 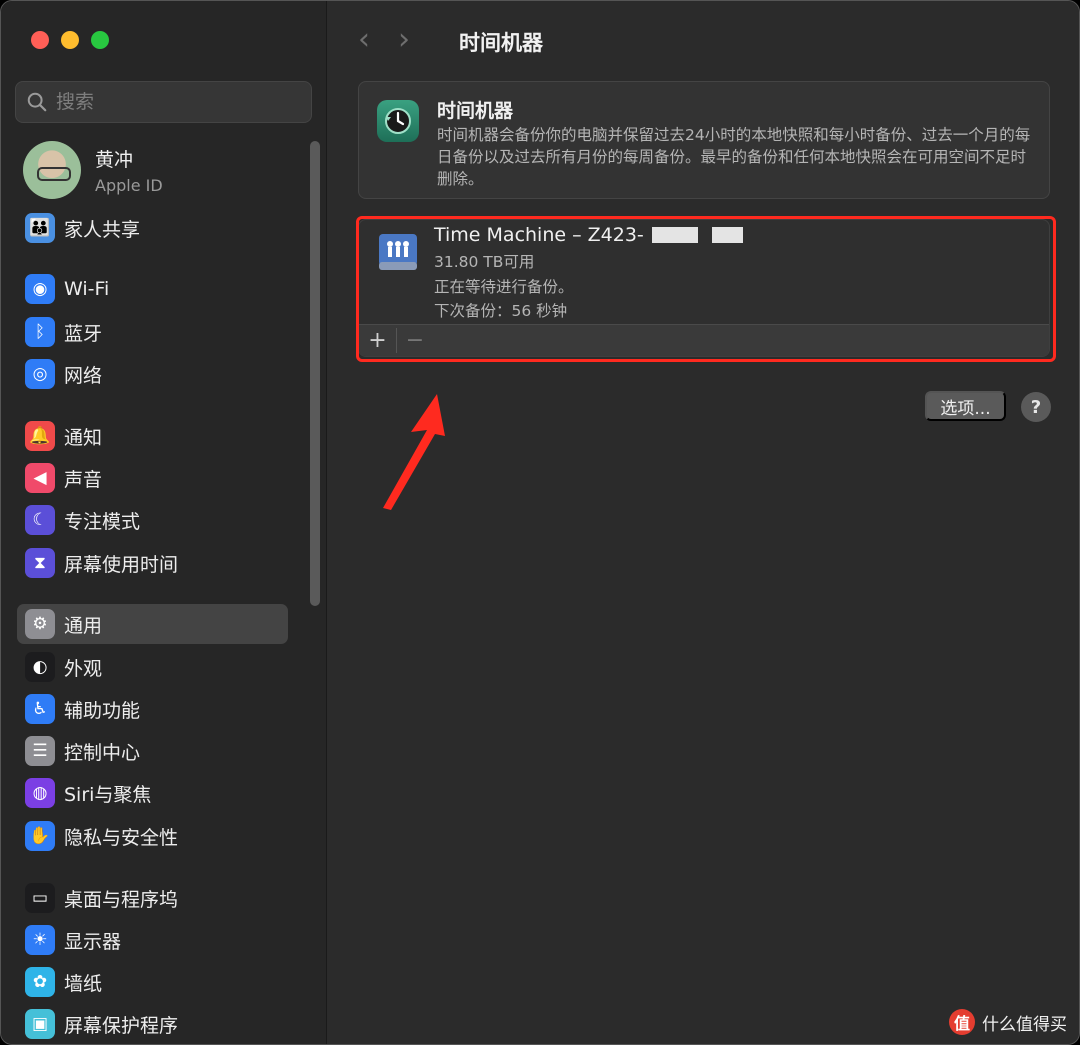 What do you see at coordinates (83, 479) in the screenshot?
I see `sidebar-item-label: 声音` at bounding box center [83, 479].